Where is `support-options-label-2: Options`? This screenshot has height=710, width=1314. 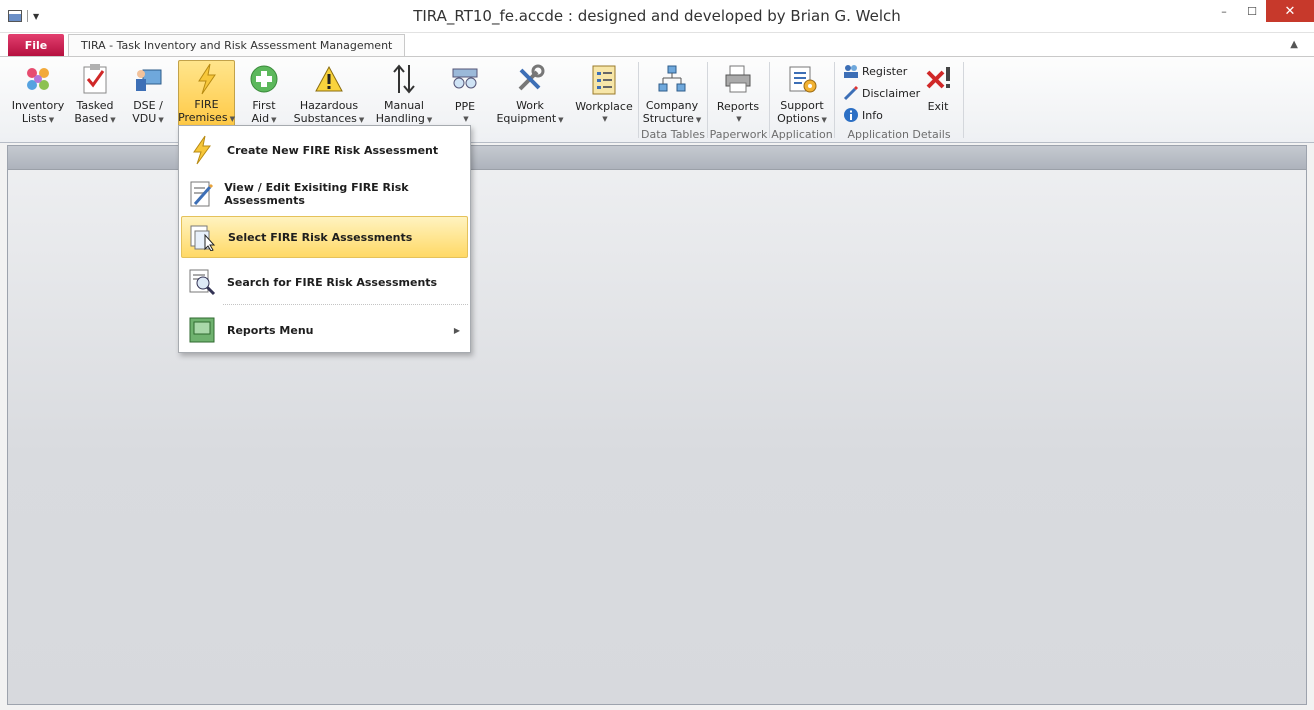
support-options-label-2: Options is located at coordinates (798, 118).